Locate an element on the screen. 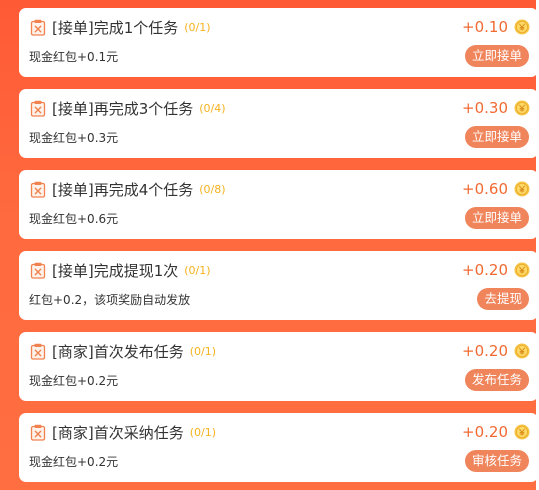 Image resolution: width=539 pixels, height=490 pixels. task-title: [接单]完成1个任务 is located at coordinates (115, 27).